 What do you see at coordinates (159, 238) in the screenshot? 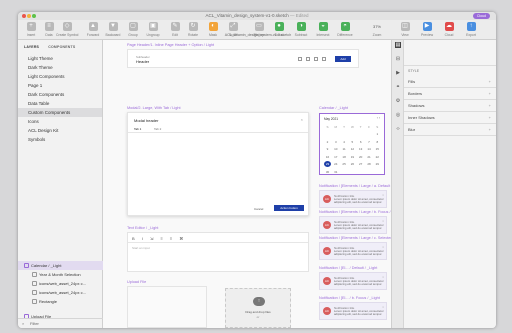
I see `text-editor-toolbar: B I ⇲ ≡ ≡ ⌘` at bounding box center [159, 238].